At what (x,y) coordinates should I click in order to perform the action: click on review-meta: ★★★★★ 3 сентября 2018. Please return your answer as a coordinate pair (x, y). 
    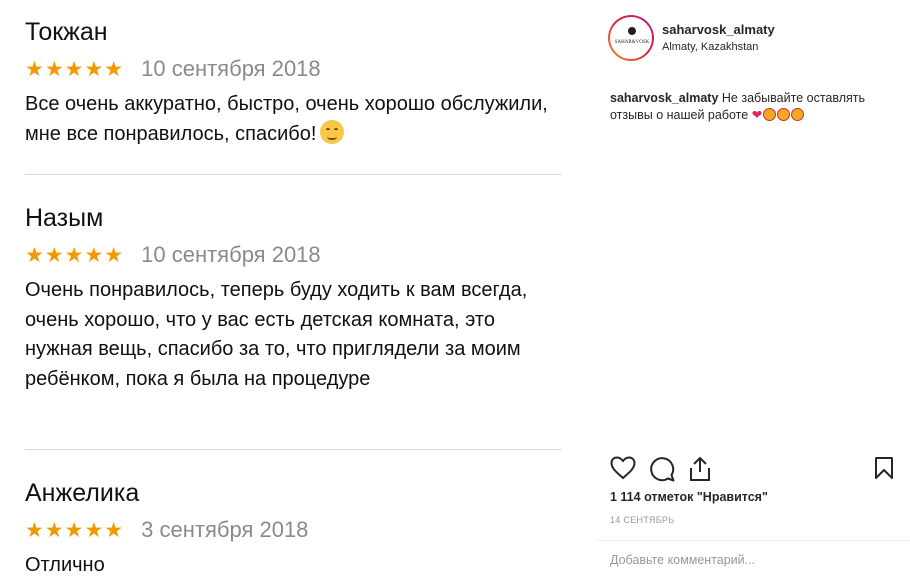
    Looking at the image, I should click on (293, 530).